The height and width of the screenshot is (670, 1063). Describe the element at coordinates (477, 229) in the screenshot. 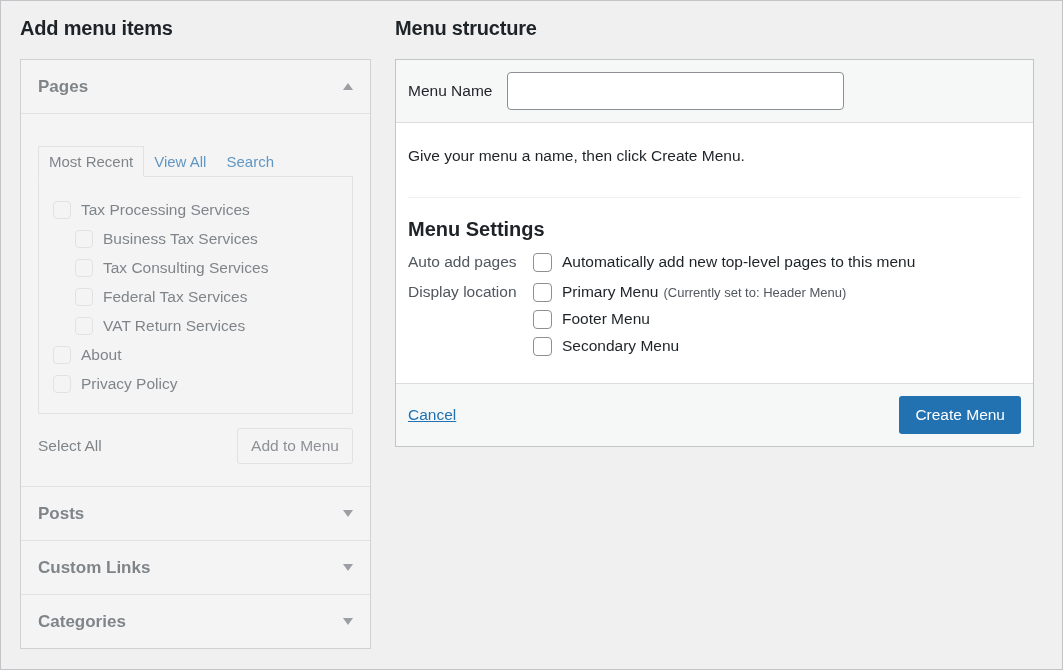

I see `settings-heading: Menu Settings` at that location.